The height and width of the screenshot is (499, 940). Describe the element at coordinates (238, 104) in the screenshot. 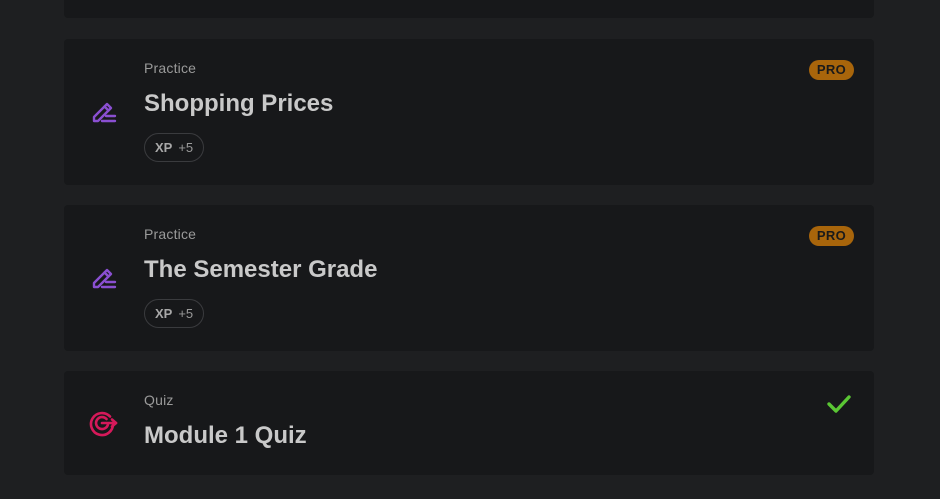

I see `lesson-title: Shopping Prices` at that location.